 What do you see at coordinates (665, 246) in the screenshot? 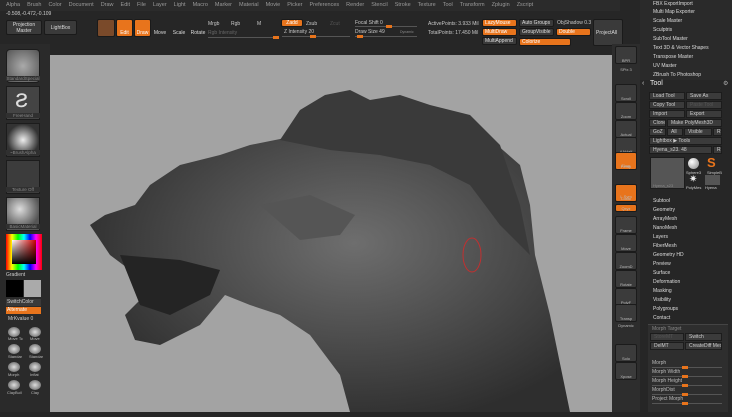
I see `fibermesh-section: FiberMesh` at bounding box center [665, 246].